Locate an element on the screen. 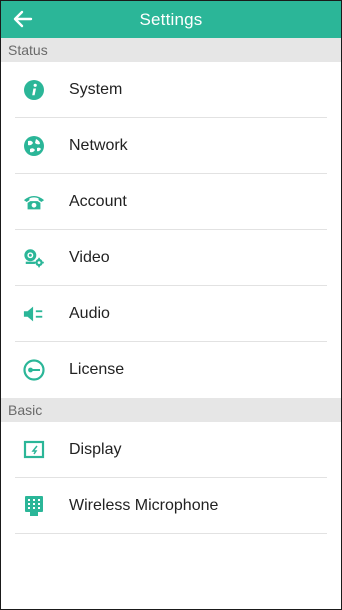 The width and height of the screenshot is (342, 610). menu-item-label: System is located at coordinates (96, 89).